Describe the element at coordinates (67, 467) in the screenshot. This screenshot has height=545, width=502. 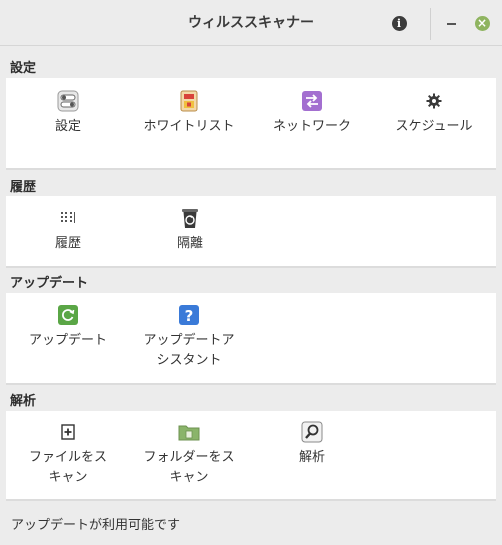
I see `scan-file-label: ファイルをス キャン` at that location.